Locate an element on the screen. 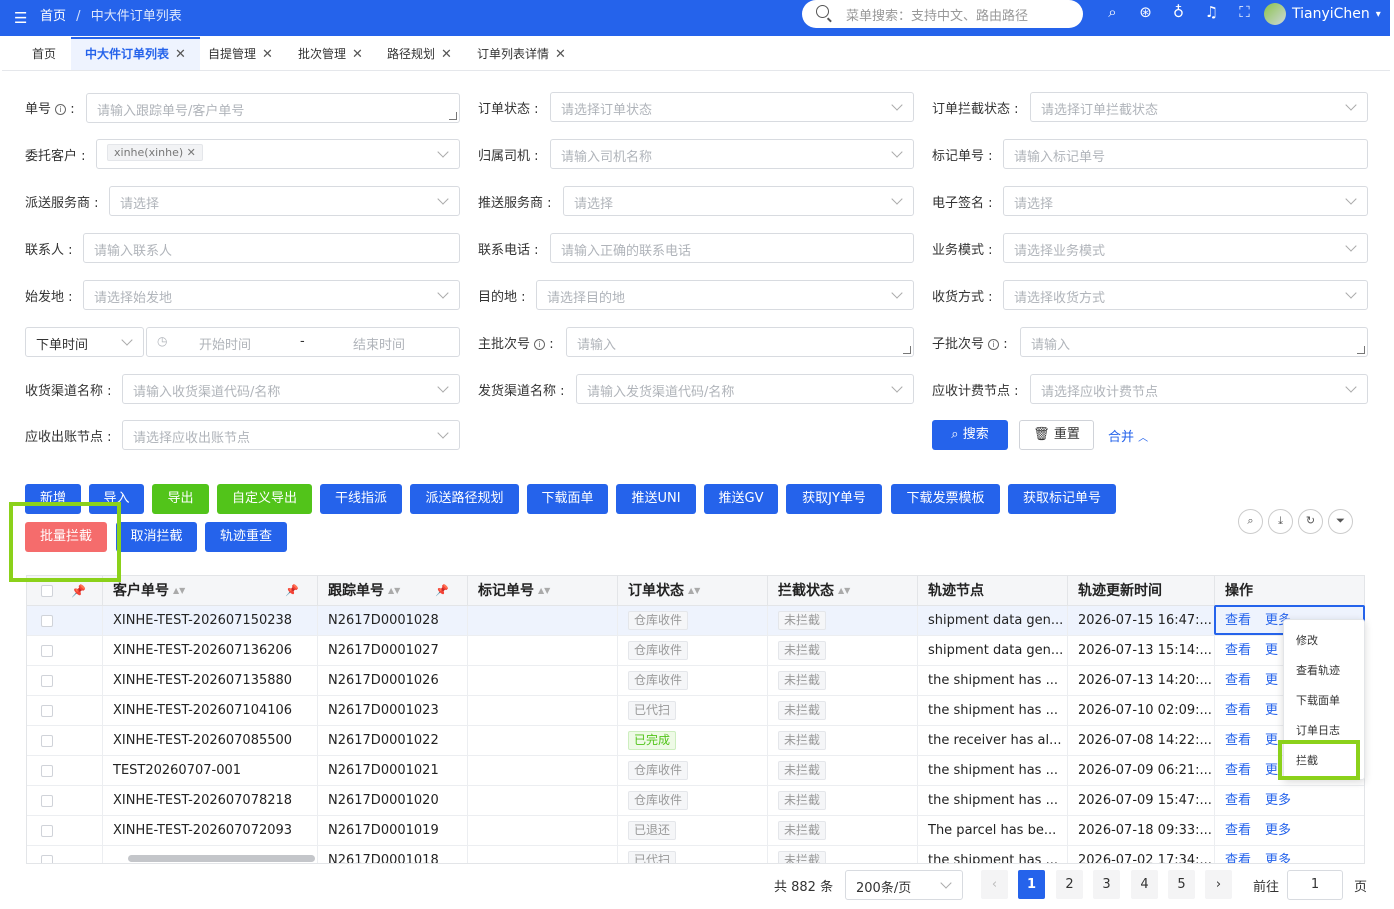  trunk-assign-button: 干线指派 is located at coordinates (361, 499).